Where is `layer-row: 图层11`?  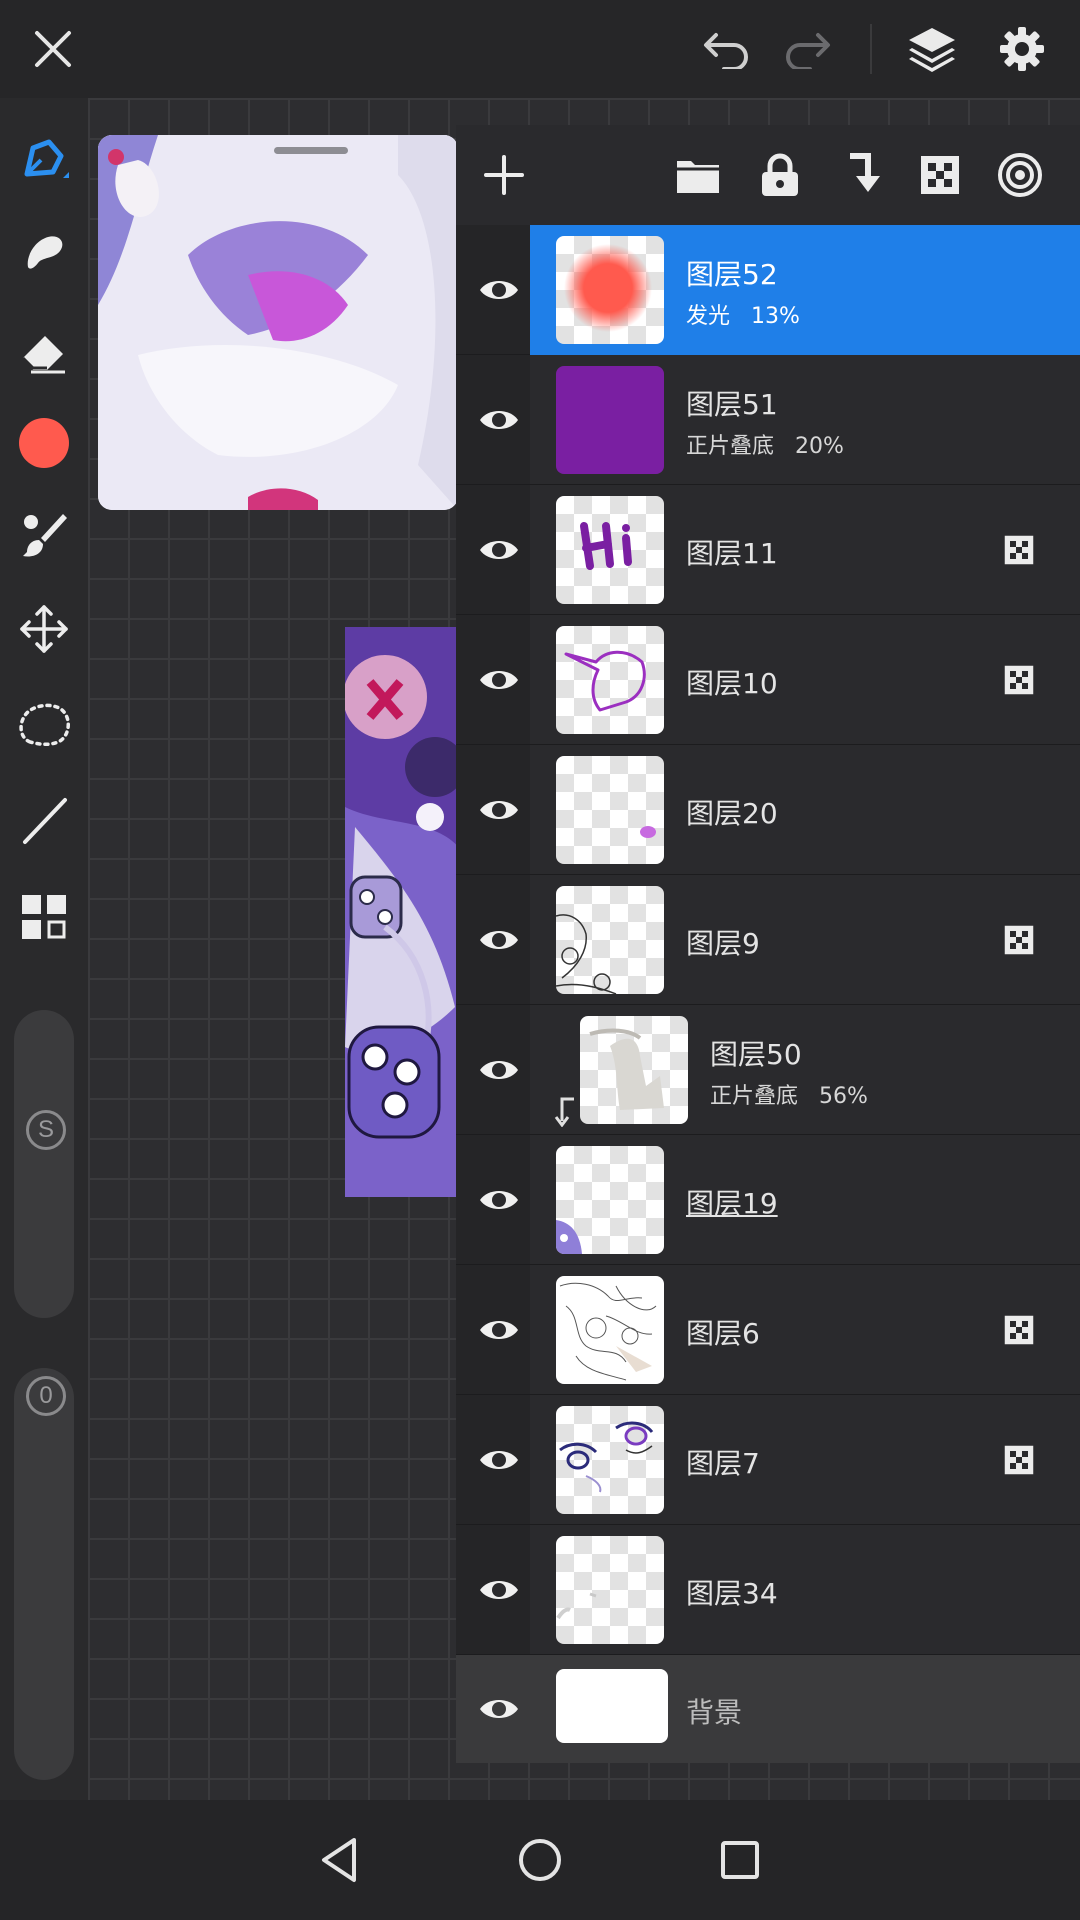 layer-row: 图层11 is located at coordinates (768, 550).